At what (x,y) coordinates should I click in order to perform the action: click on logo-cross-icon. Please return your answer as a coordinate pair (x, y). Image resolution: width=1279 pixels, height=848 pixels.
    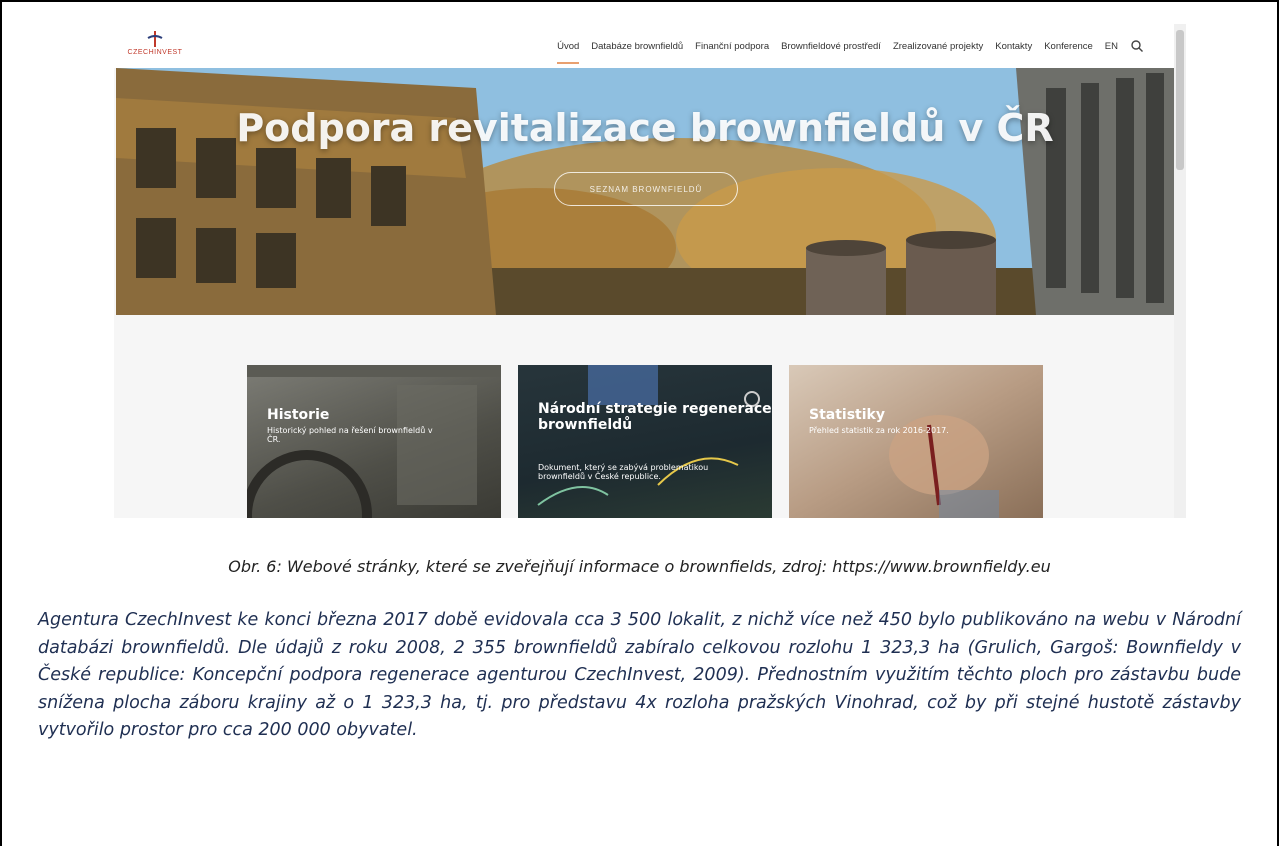
    Looking at the image, I should click on (155, 39).